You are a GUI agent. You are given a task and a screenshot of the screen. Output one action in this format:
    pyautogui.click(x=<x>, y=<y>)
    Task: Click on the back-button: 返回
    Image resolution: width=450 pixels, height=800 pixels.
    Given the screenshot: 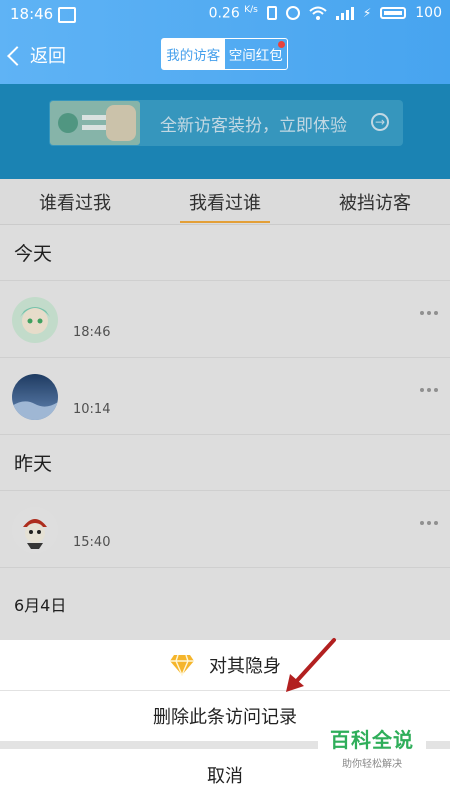 What is the action you would take?
    pyautogui.click(x=36, y=55)
    